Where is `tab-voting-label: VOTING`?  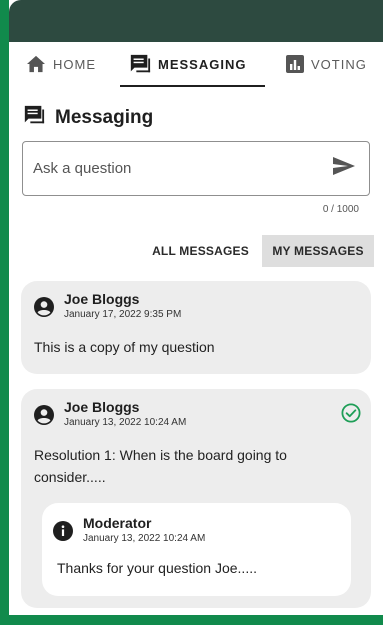 tab-voting-label: VOTING is located at coordinates (339, 64).